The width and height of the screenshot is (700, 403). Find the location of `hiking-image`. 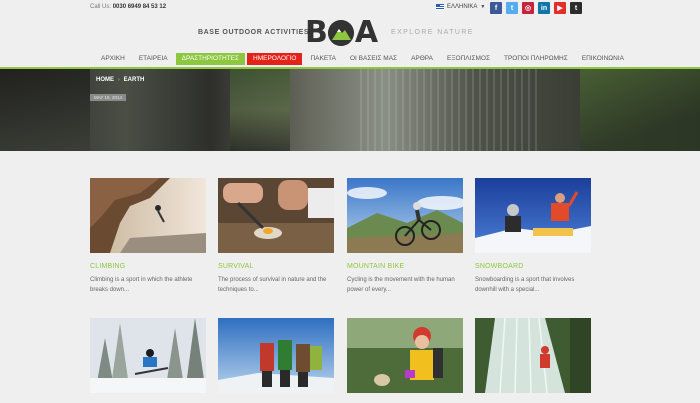

hiking-image is located at coordinates (276, 355).